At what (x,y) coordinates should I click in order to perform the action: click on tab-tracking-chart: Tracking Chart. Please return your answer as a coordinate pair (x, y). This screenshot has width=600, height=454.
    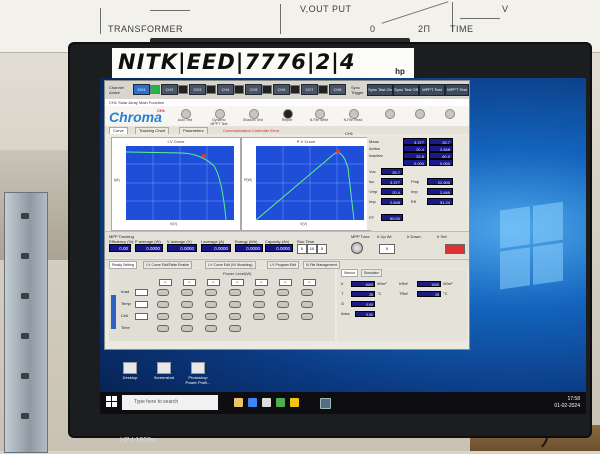
    Looking at the image, I should click on (152, 130).